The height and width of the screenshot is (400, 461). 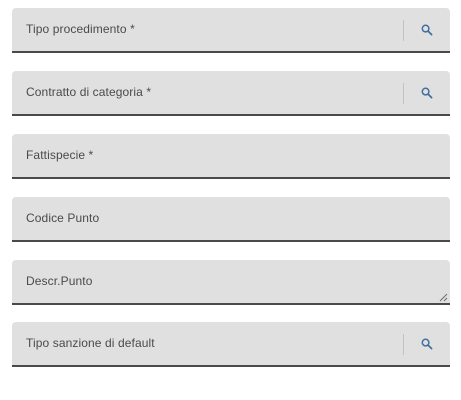 I want to click on tipo-sanzione-di-default-label: Tipo sanzione di default, so click(x=90, y=343).